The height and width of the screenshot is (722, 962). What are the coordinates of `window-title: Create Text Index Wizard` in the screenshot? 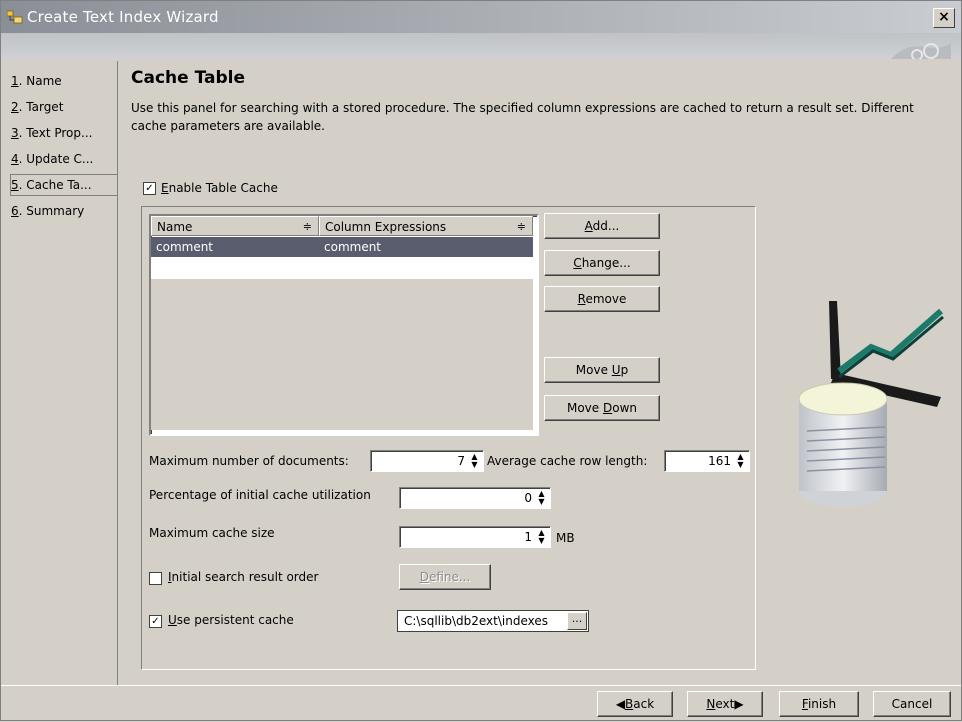 It's located at (123, 17).